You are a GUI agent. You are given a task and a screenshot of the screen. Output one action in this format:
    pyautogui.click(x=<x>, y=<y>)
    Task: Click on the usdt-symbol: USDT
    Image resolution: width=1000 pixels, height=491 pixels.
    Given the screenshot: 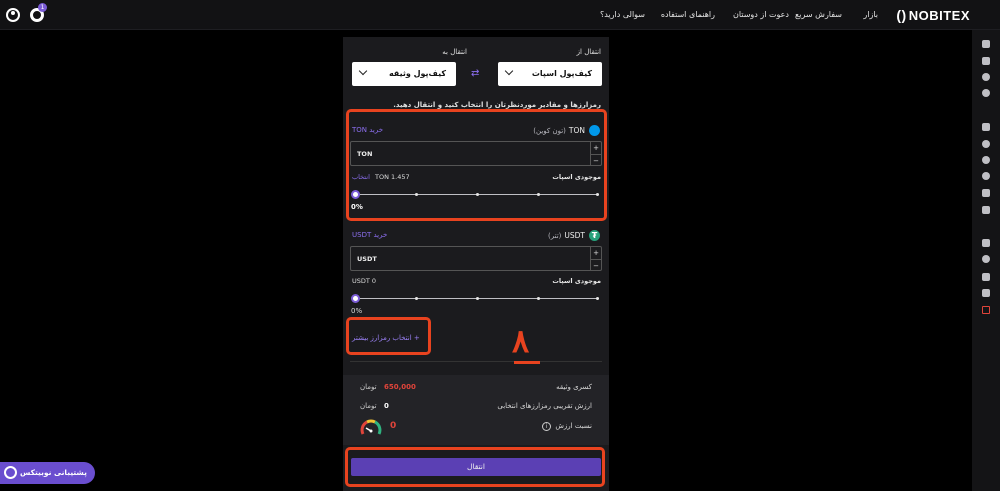 What is the action you would take?
    pyautogui.click(x=574, y=235)
    